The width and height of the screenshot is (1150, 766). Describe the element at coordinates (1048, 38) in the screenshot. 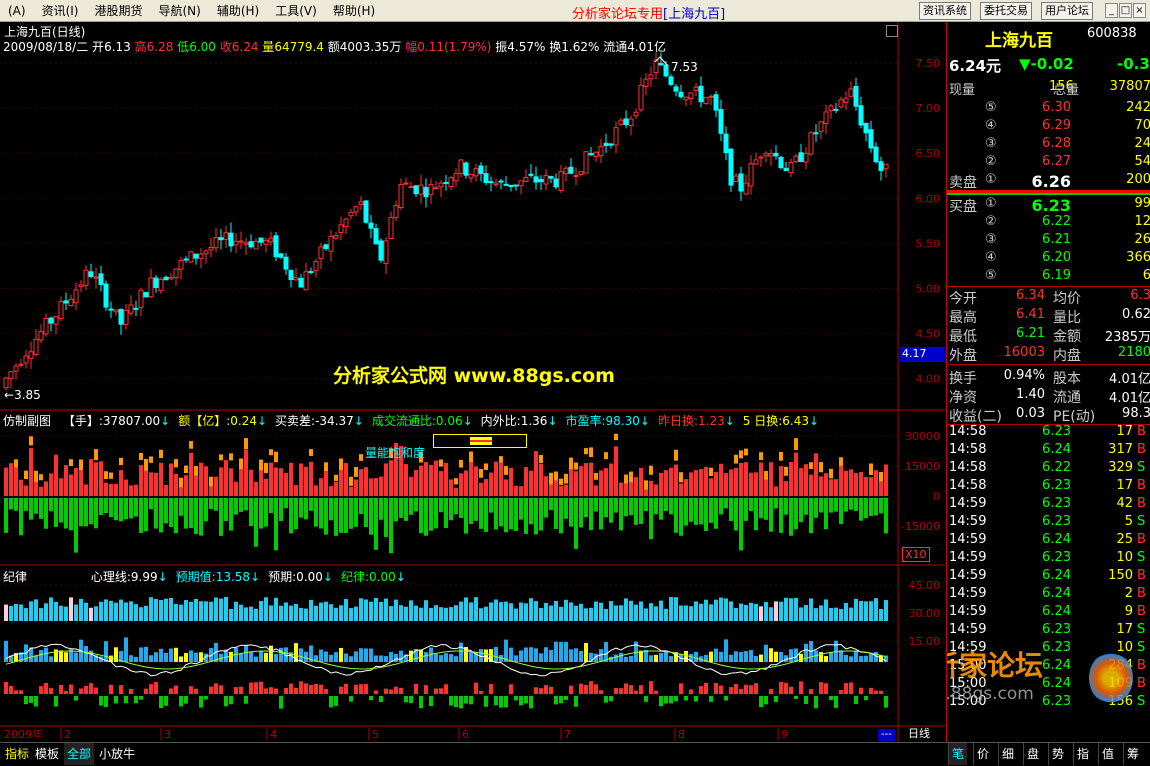

I see `quote-title: 上海九百 600838` at that location.